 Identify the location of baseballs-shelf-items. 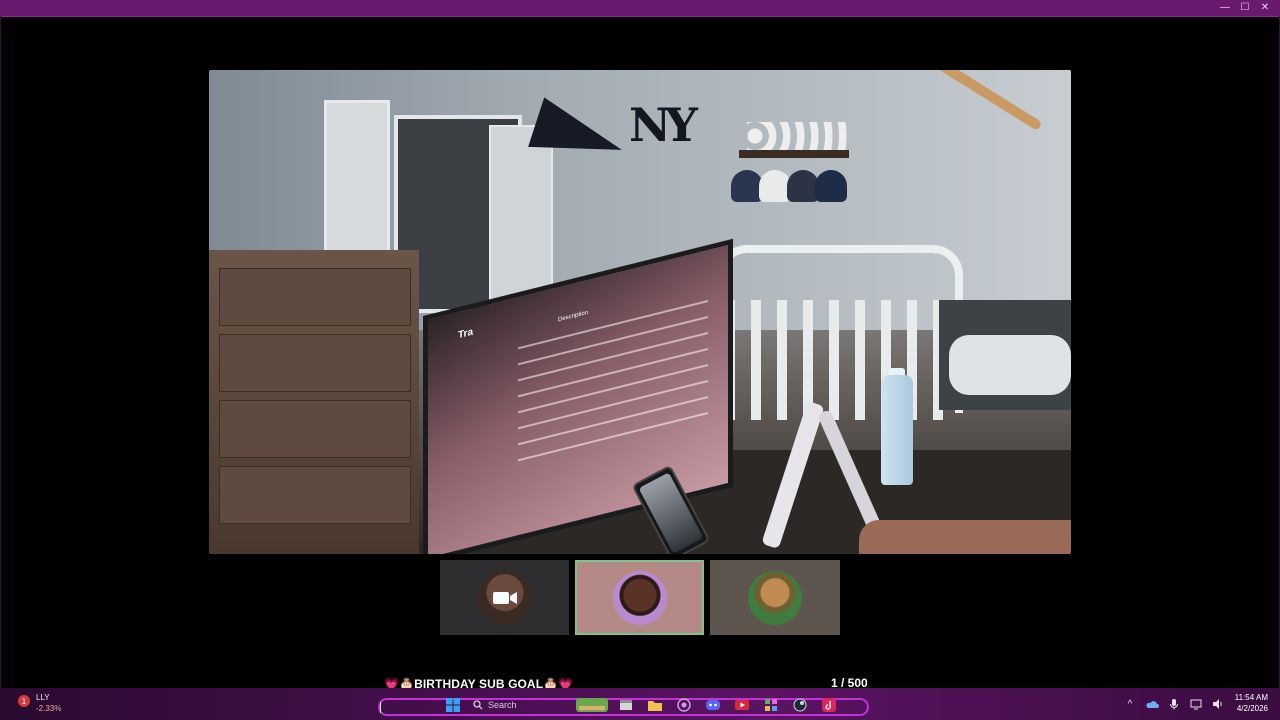
(797, 136).